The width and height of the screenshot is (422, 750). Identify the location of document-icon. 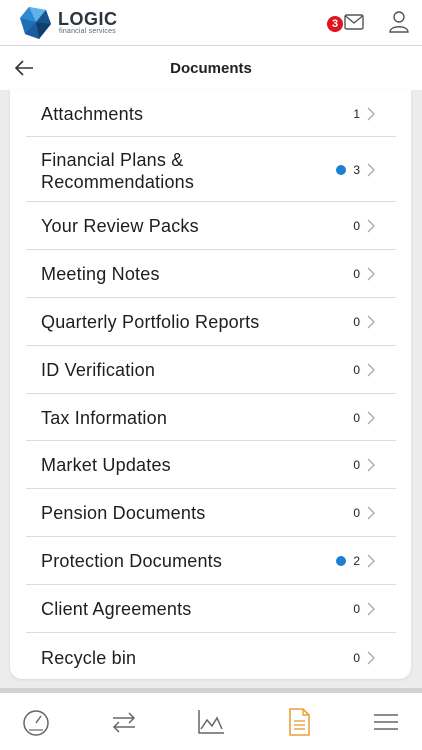
(299, 722).